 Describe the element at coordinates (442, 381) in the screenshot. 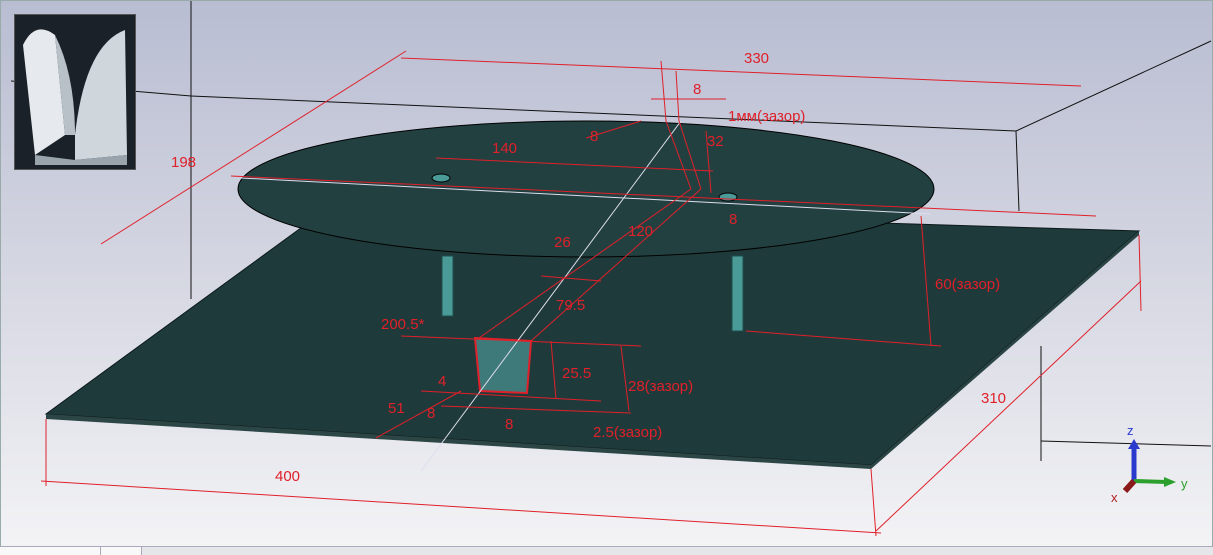

I see `dim-4: 4` at that location.